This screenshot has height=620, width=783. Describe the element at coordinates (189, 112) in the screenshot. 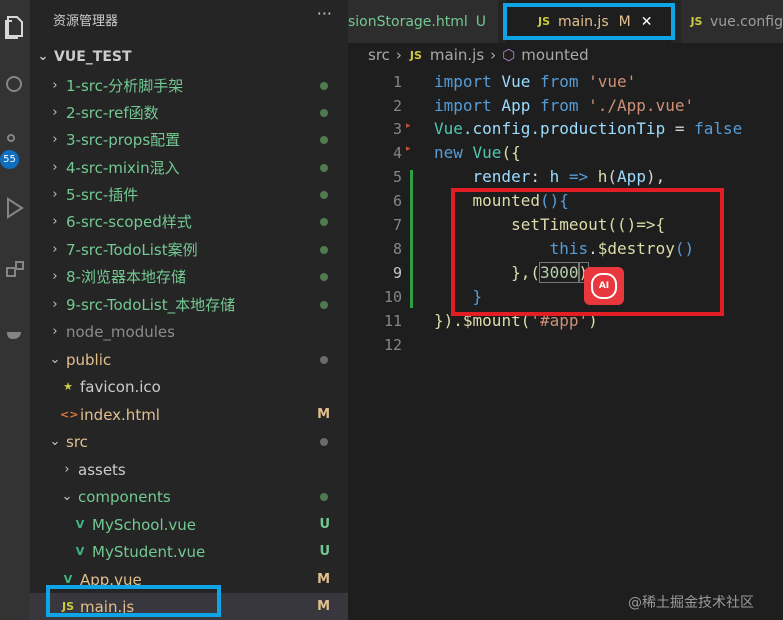

I see `tree-item: › 2-src-ref函数` at that location.